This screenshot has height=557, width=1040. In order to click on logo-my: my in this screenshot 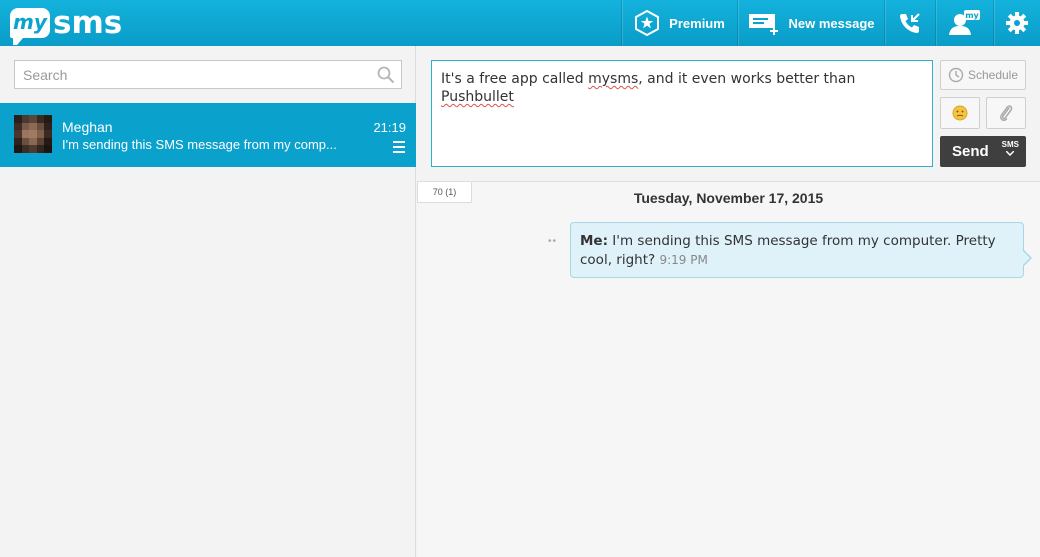, I will do `click(30, 26)`.